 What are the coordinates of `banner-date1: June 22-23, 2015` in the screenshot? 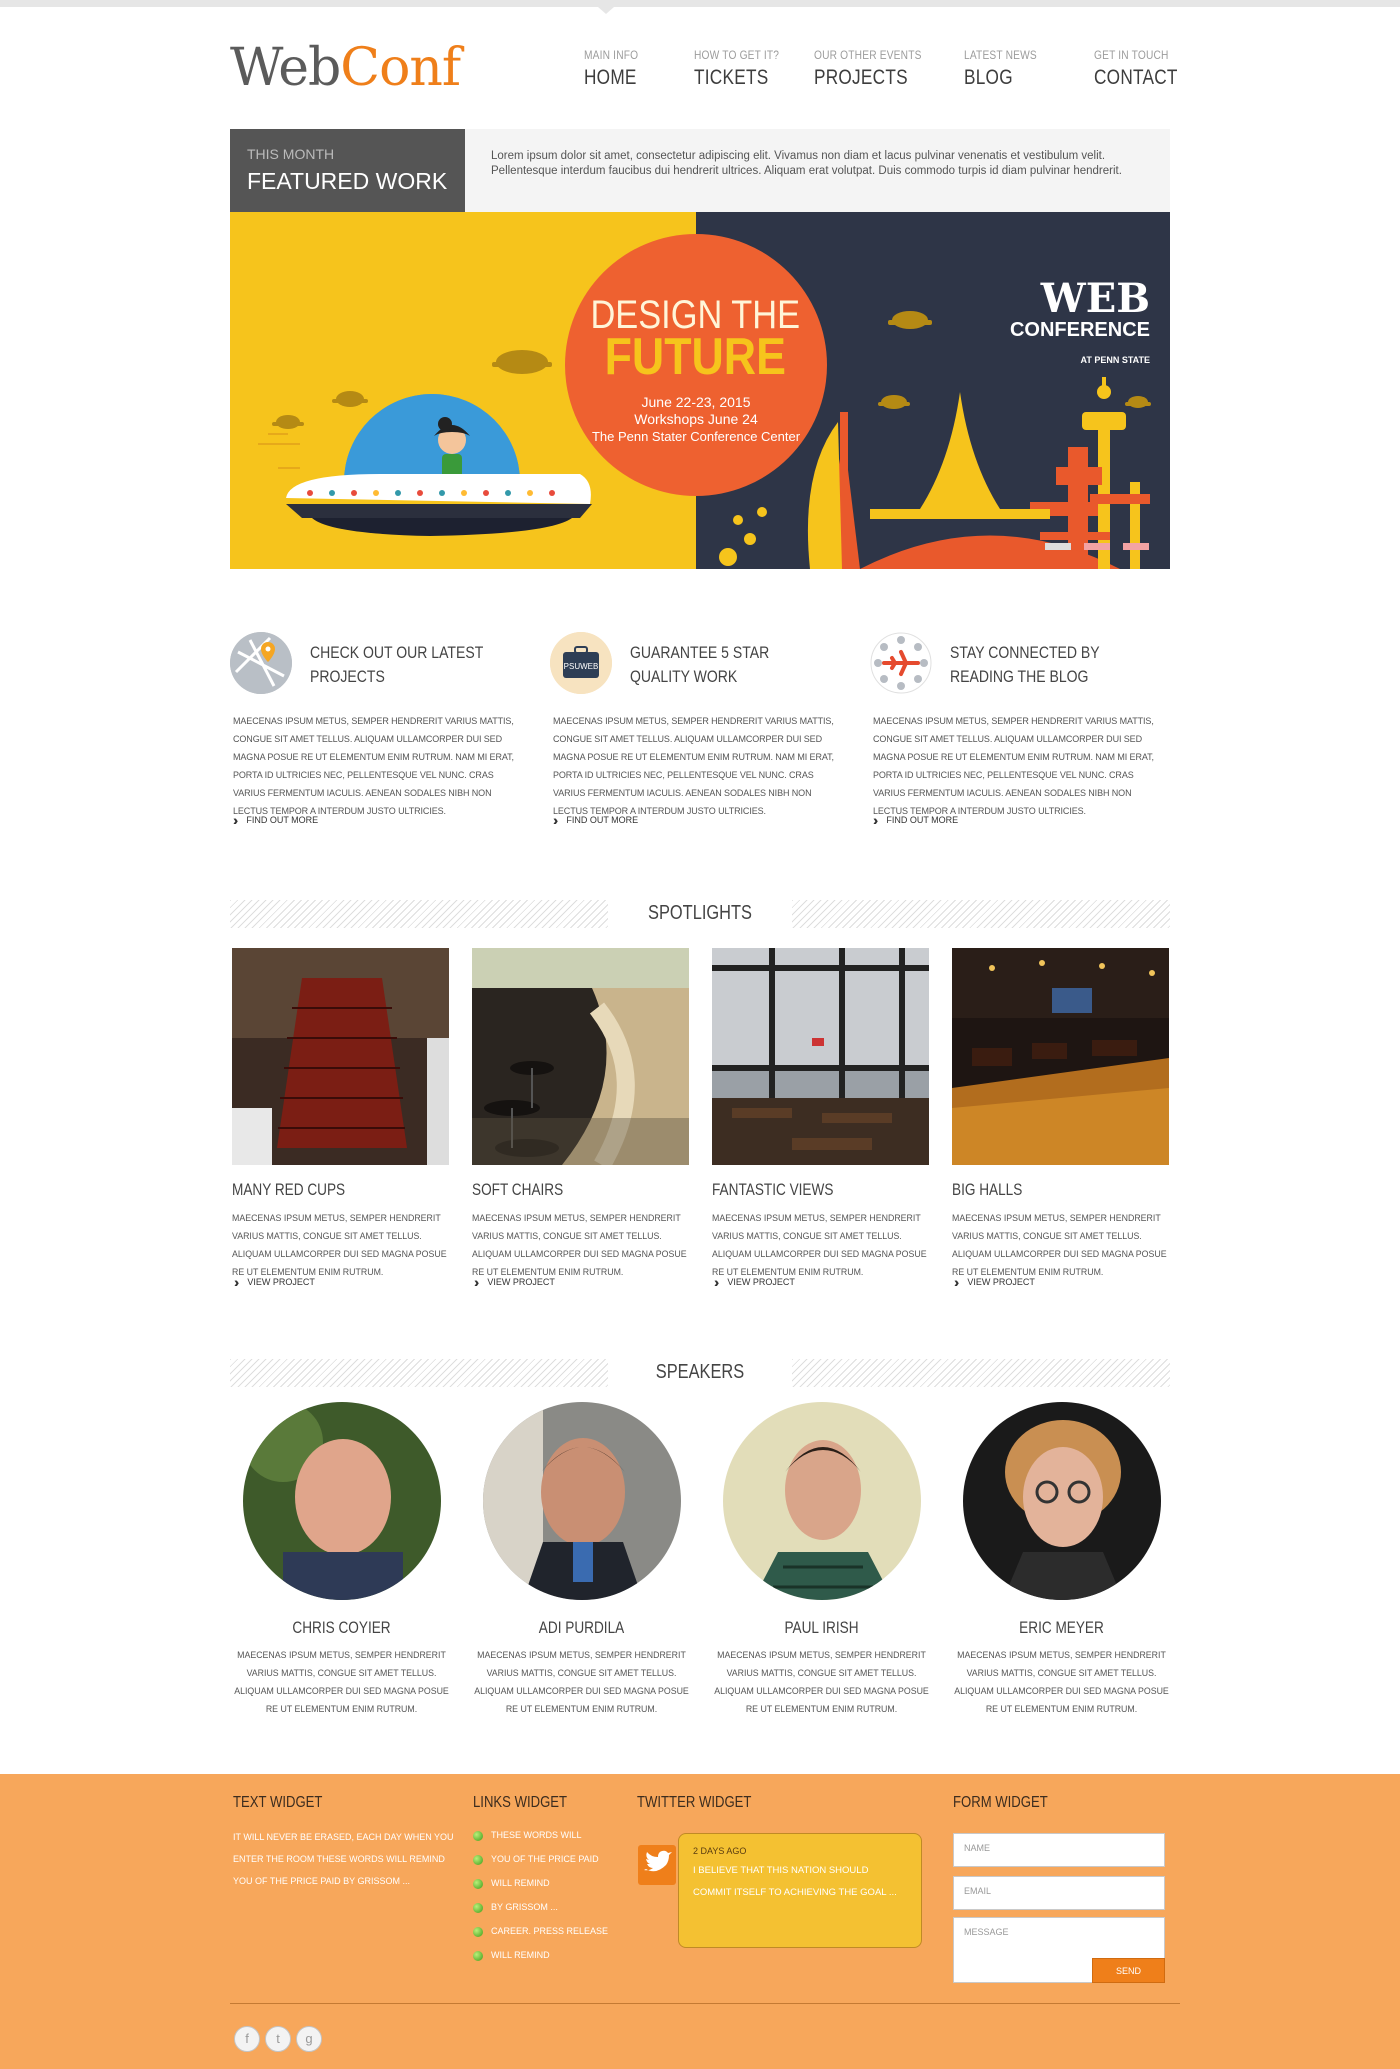 It's located at (696, 402).